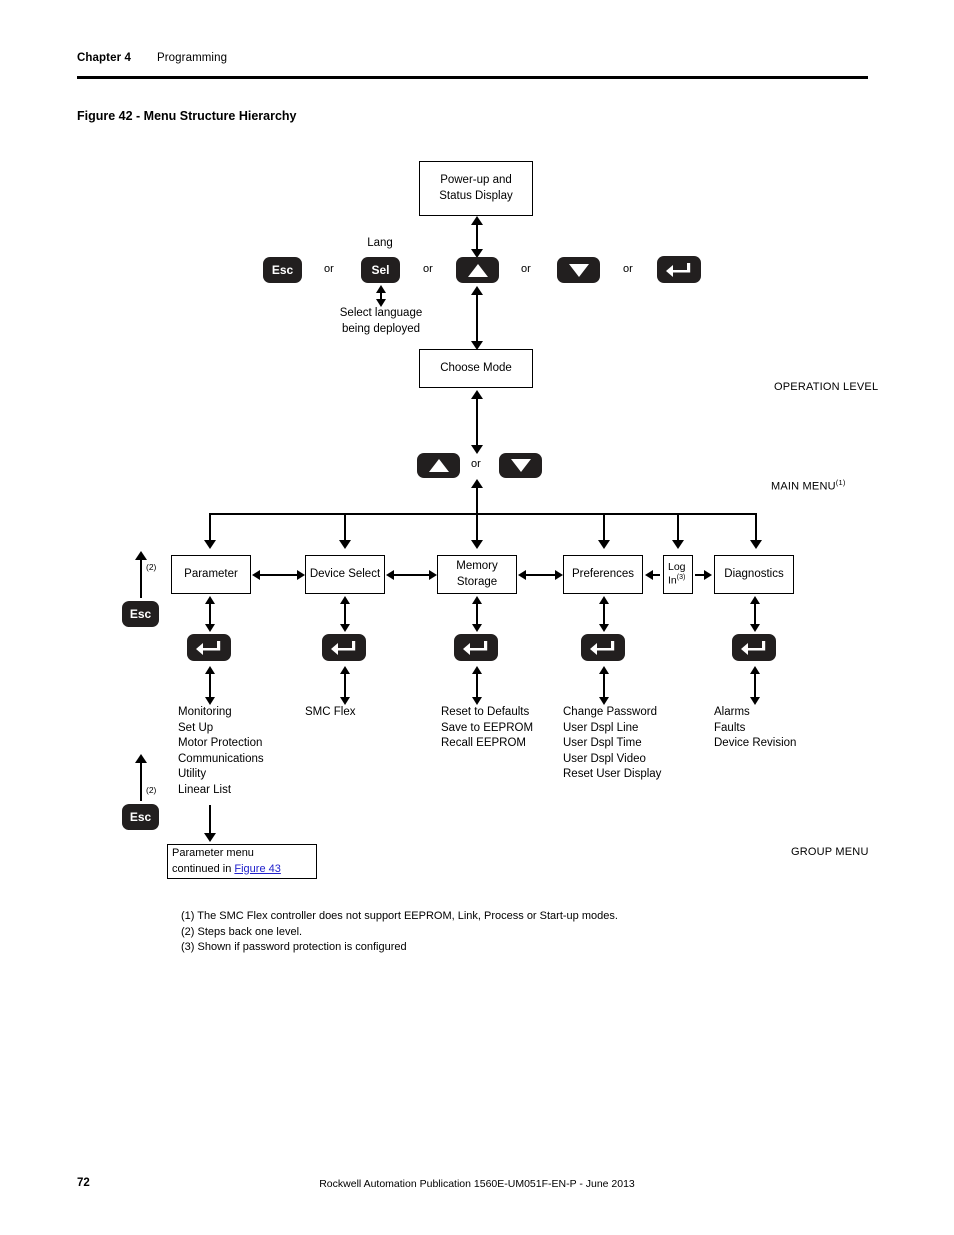 This screenshot has width=954, height=1235. Describe the element at coordinates (211, 574) in the screenshot. I see `node-parameter: Parameter` at that location.